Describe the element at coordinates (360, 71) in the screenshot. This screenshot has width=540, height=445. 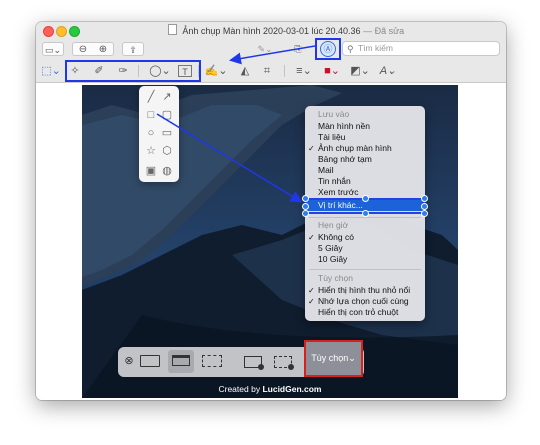
I see `fill-color-button: ◩⌄` at that location.